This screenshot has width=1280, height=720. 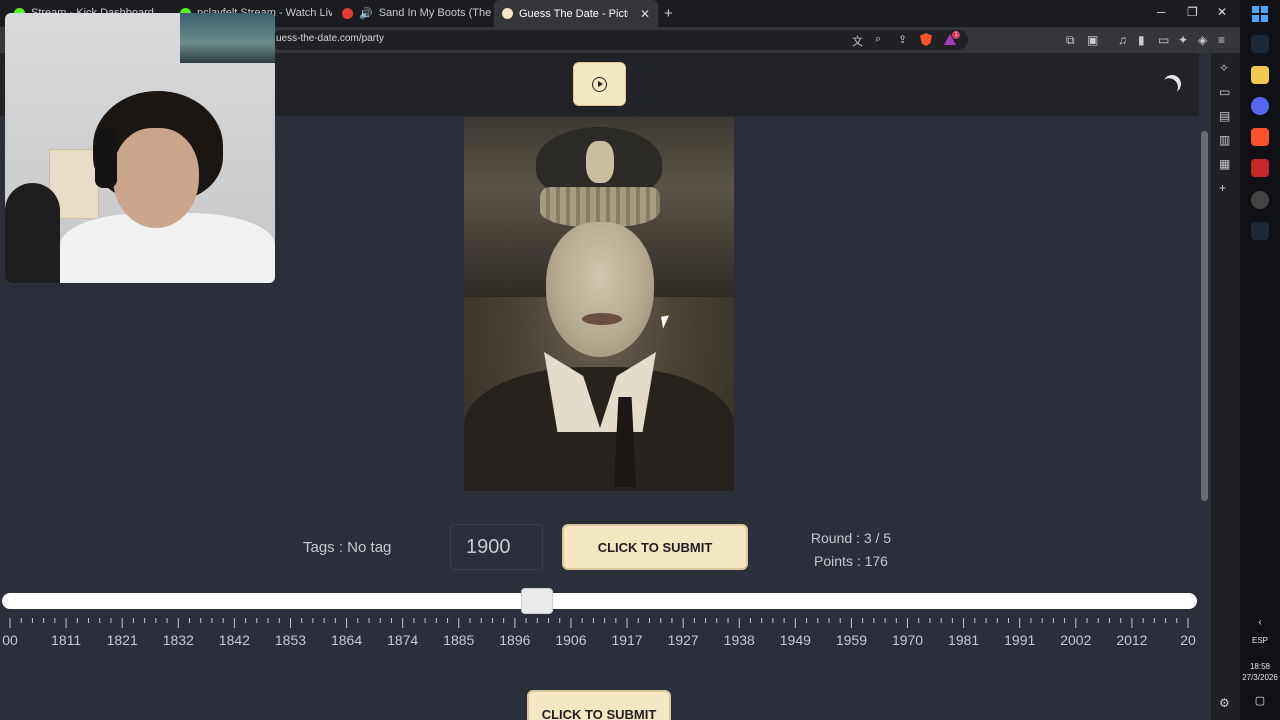 What do you see at coordinates (1221, 40) in the screenshot?
I see `menu-icon: ≡` at bounding box center [1221, 40].